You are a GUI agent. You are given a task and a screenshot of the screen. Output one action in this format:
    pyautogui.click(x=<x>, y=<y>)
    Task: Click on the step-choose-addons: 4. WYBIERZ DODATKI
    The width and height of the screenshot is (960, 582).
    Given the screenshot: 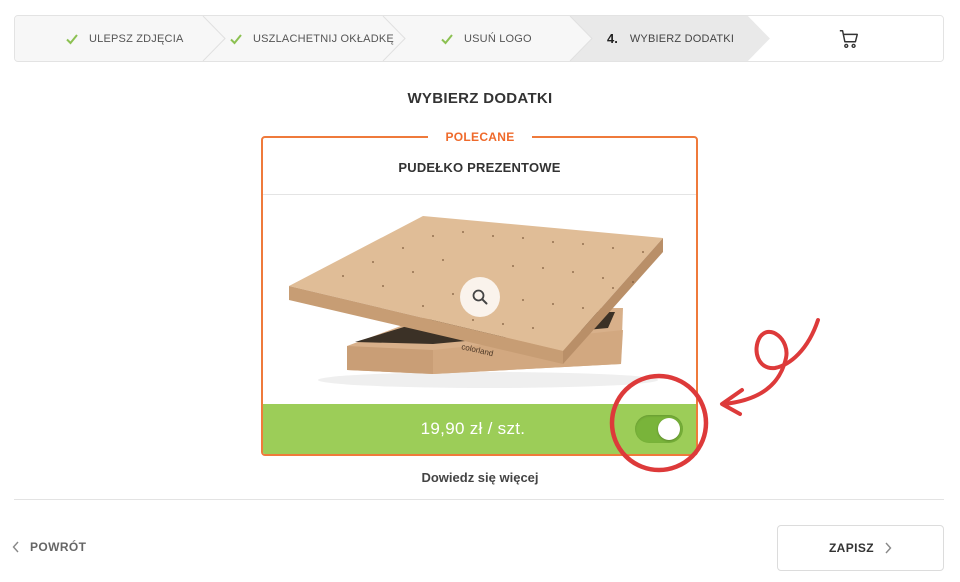 What is the action you would take?
    pyautogui.click(x=670, y=38)
    